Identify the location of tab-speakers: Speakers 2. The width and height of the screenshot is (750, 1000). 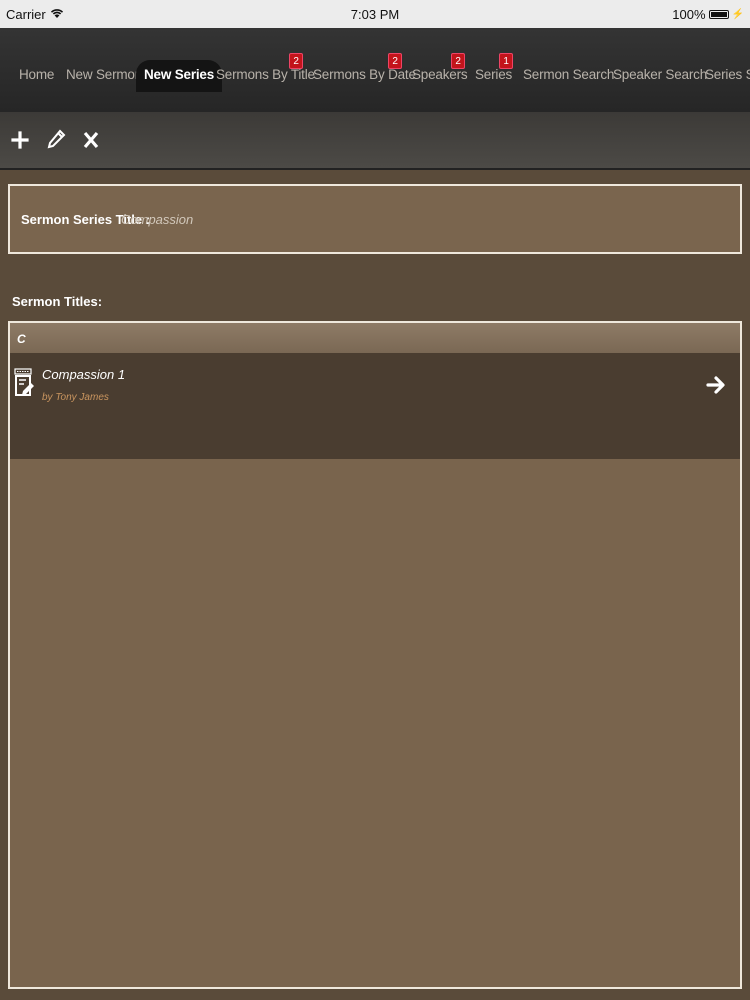
(440, 71).